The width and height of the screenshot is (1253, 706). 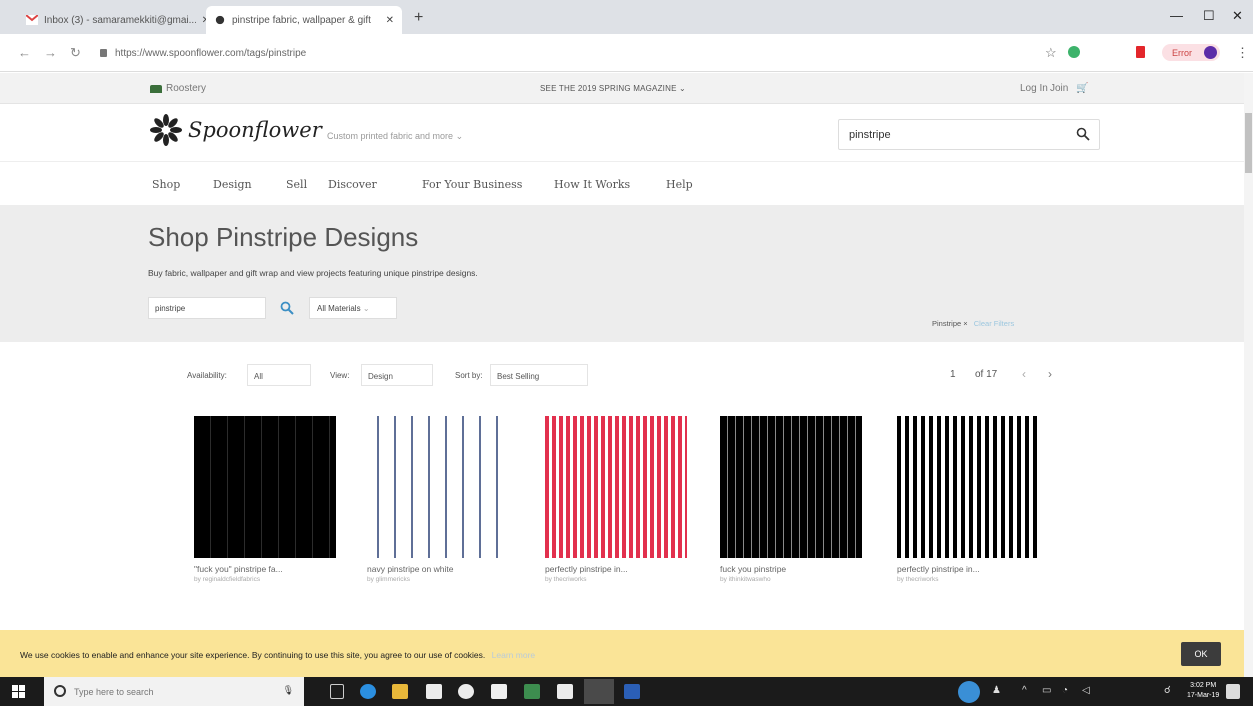 What do you see at coordinates (513, 655) in the screenshot?
I see `learn-more-link: Learn more` at bounding box center [513, 655].